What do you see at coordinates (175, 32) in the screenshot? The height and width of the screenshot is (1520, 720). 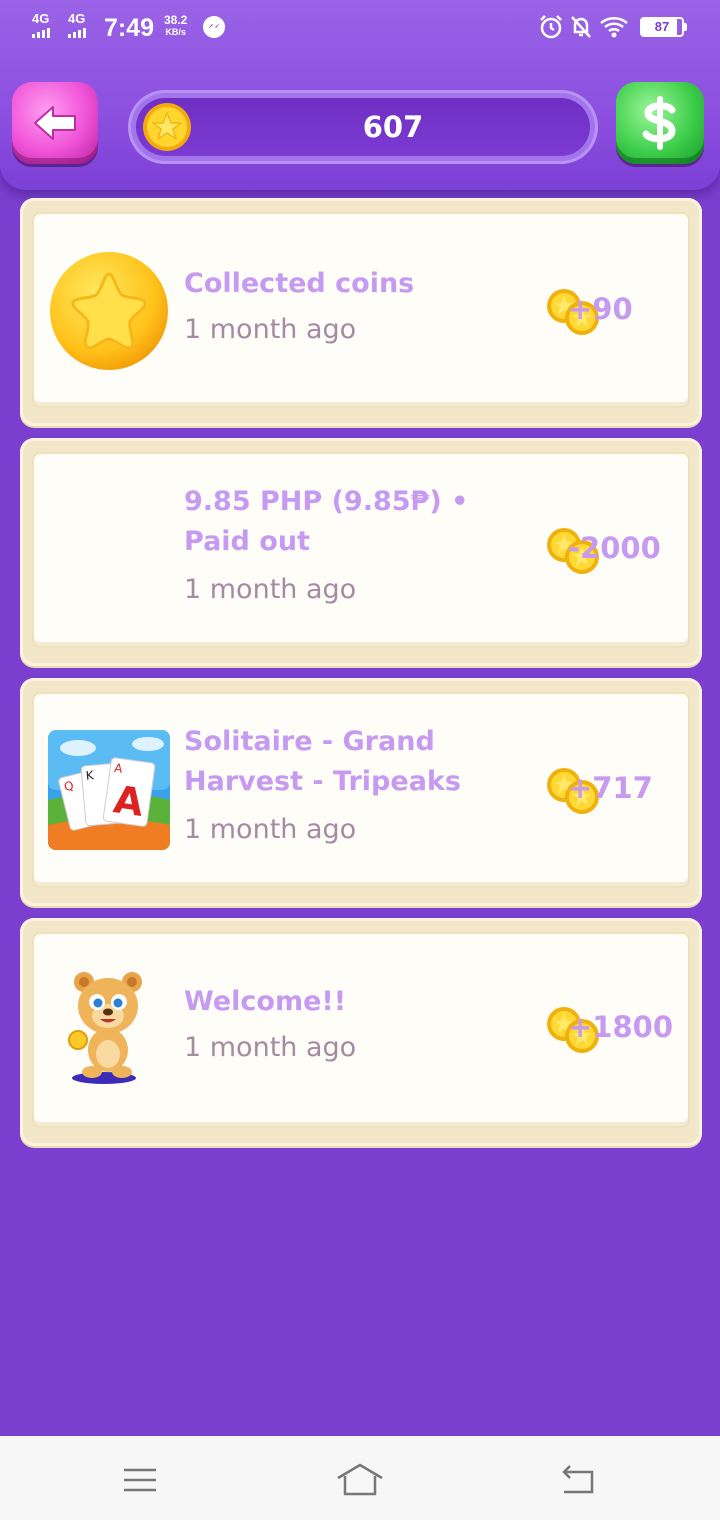 I see `network-speed-unit: KB/s` at bounding box center [175, 32].